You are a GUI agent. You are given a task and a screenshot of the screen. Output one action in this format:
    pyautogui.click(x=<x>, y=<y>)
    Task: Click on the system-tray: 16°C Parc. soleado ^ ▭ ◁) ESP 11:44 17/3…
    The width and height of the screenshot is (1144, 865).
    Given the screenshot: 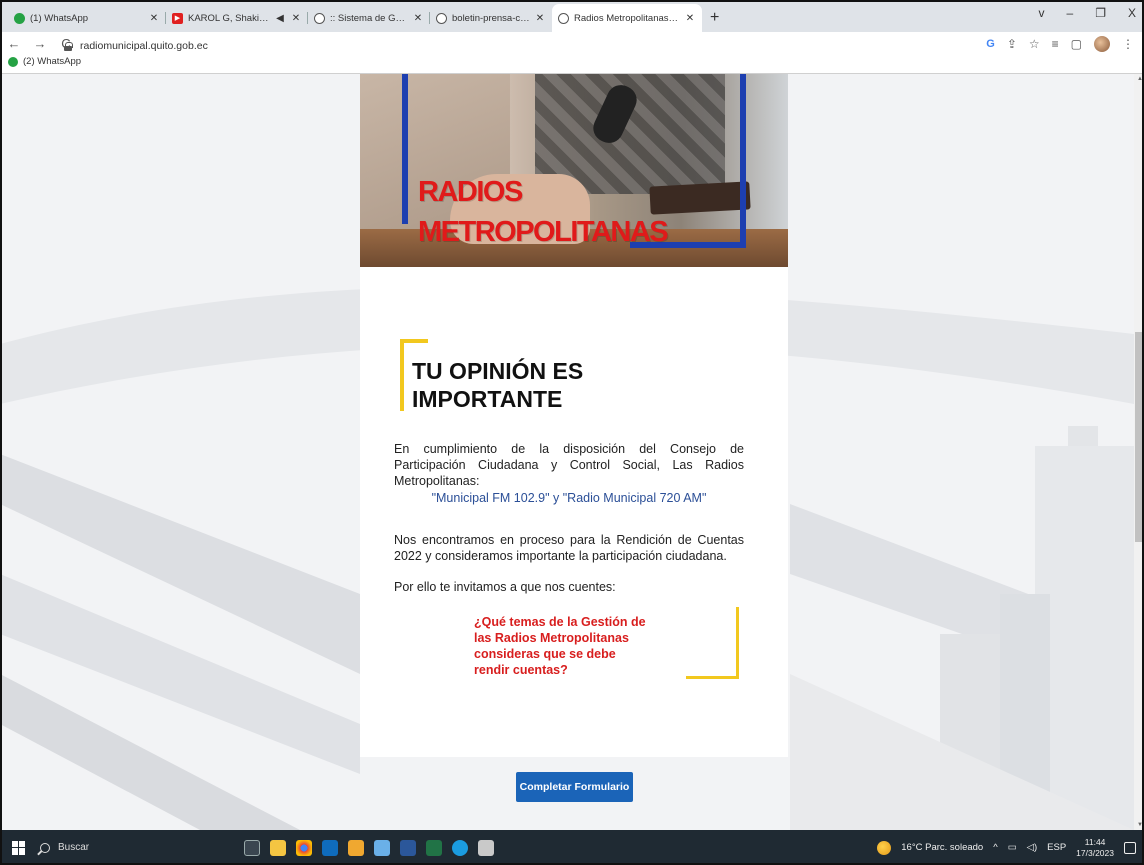 What is the action you would take?
    pyautogui.click(x=1006, y=847)
    